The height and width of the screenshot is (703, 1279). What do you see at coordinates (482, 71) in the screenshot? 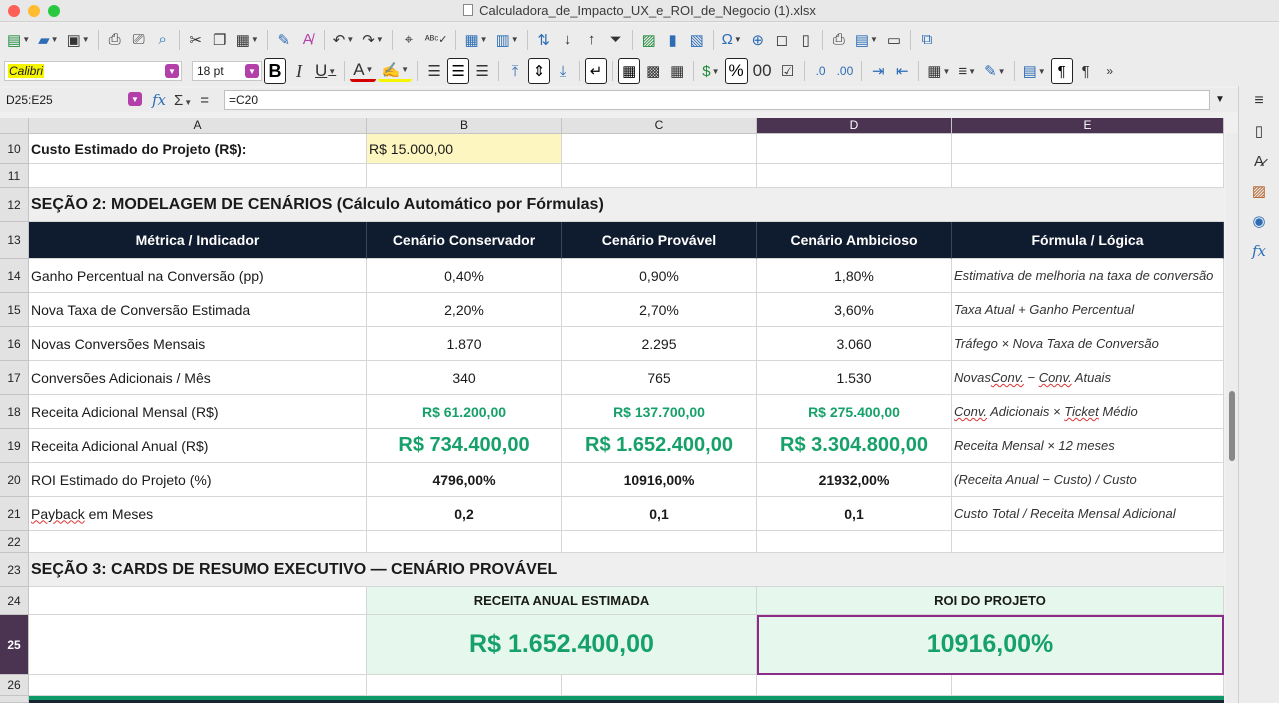
I see `align-right-icon: ☰` at bounding box center [482, 71].